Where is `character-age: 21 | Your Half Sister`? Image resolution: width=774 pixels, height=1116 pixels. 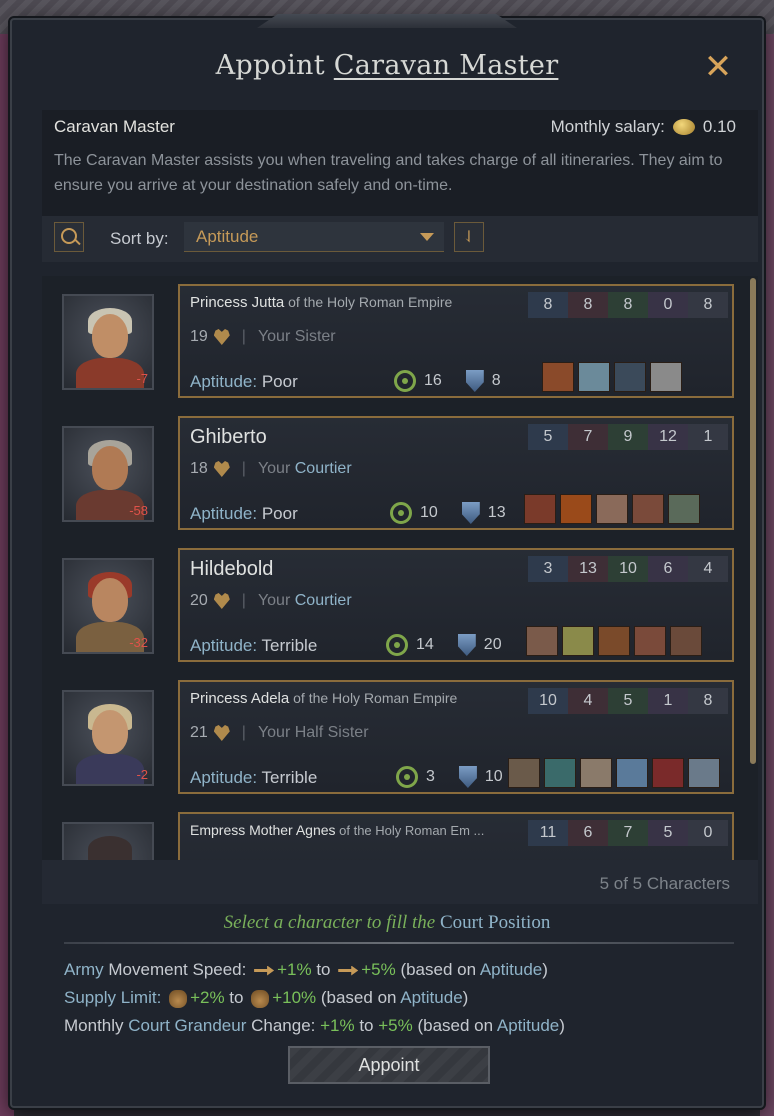 character-age: 21 | Your Half Sister is located at coordinates (279, 732).